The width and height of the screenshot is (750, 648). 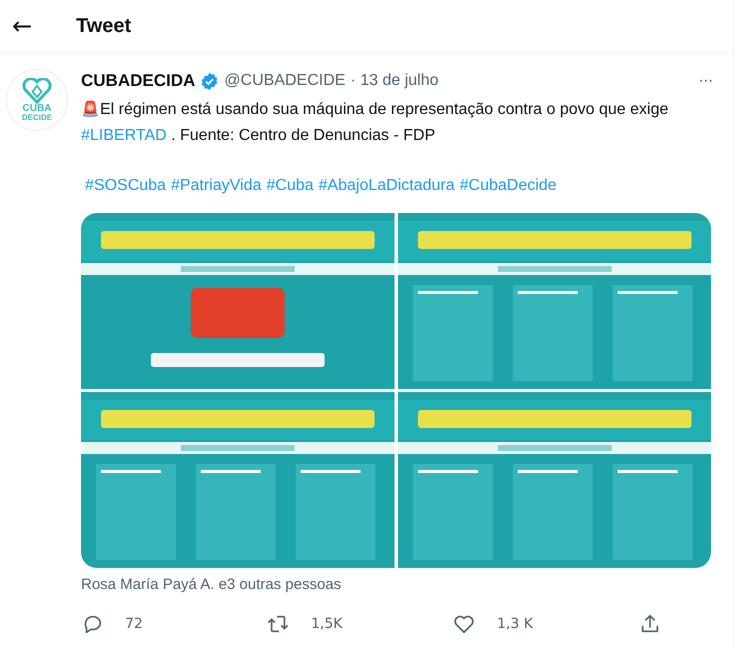 What do you see at coordinates (326, 624) in the screenshot?
I see `action-count: 1,5K` at bounding box center [326, 624].